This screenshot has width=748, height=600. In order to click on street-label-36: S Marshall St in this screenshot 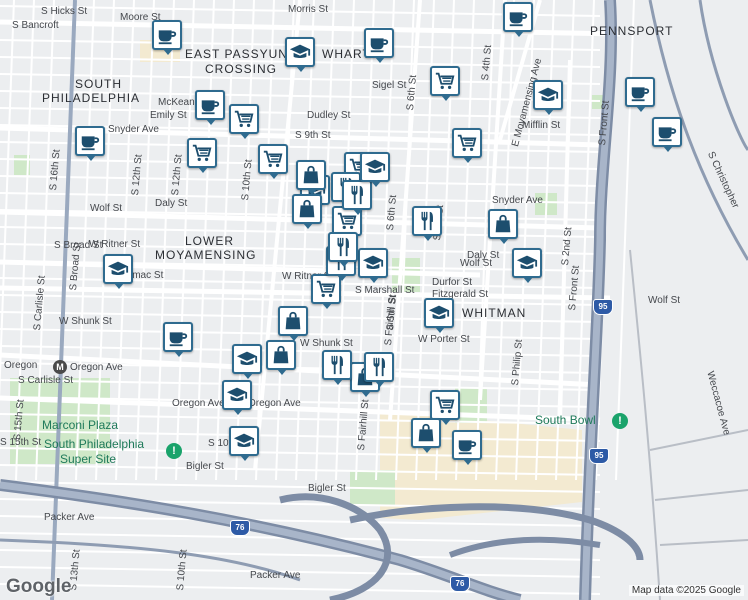, I will do `click(385, 290)`.